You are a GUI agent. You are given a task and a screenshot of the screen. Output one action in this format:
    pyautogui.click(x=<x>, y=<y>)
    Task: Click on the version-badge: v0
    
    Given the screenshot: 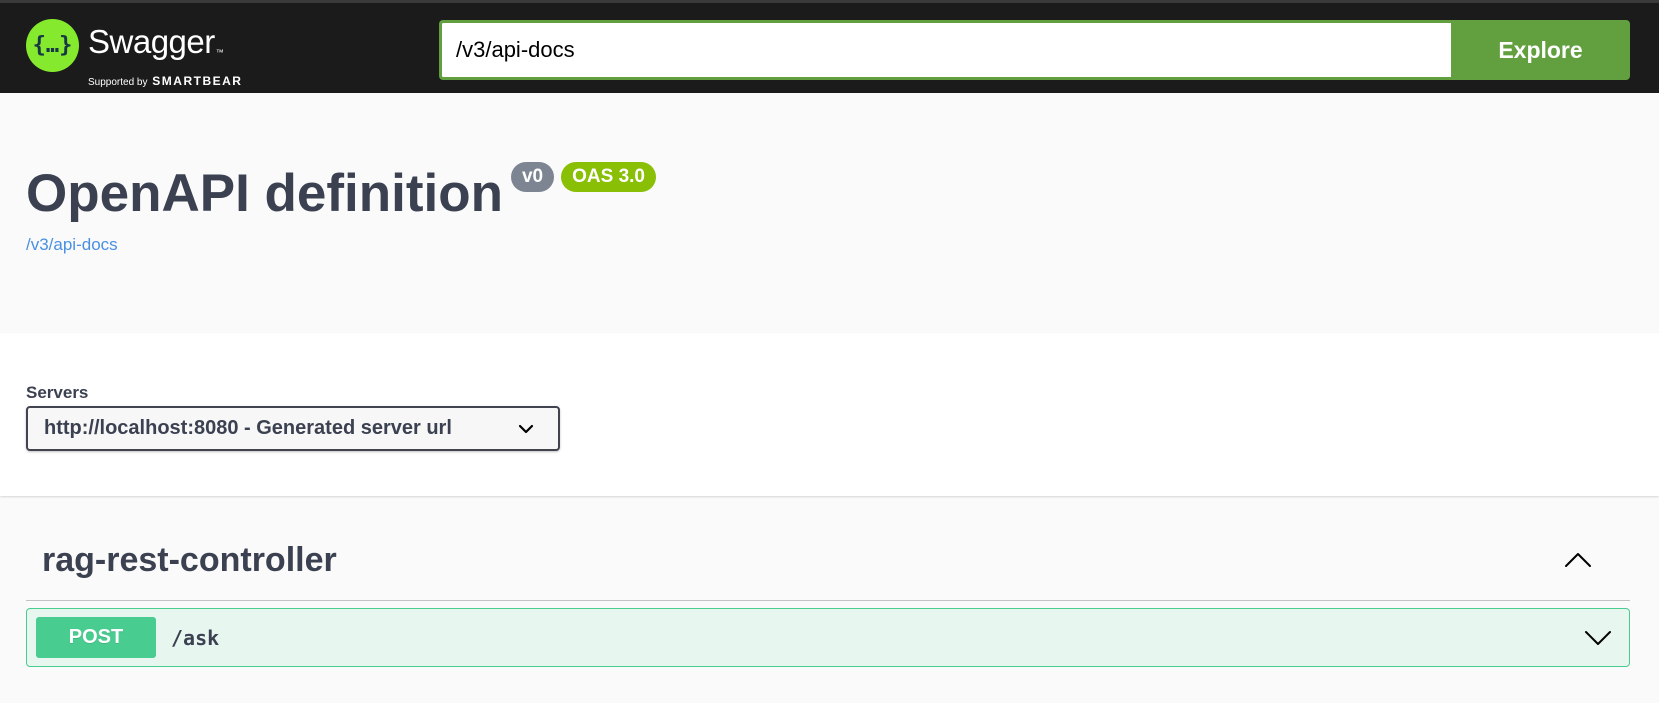 What is the action you would take?
    pyautogui.click(x=532, y=177)
    